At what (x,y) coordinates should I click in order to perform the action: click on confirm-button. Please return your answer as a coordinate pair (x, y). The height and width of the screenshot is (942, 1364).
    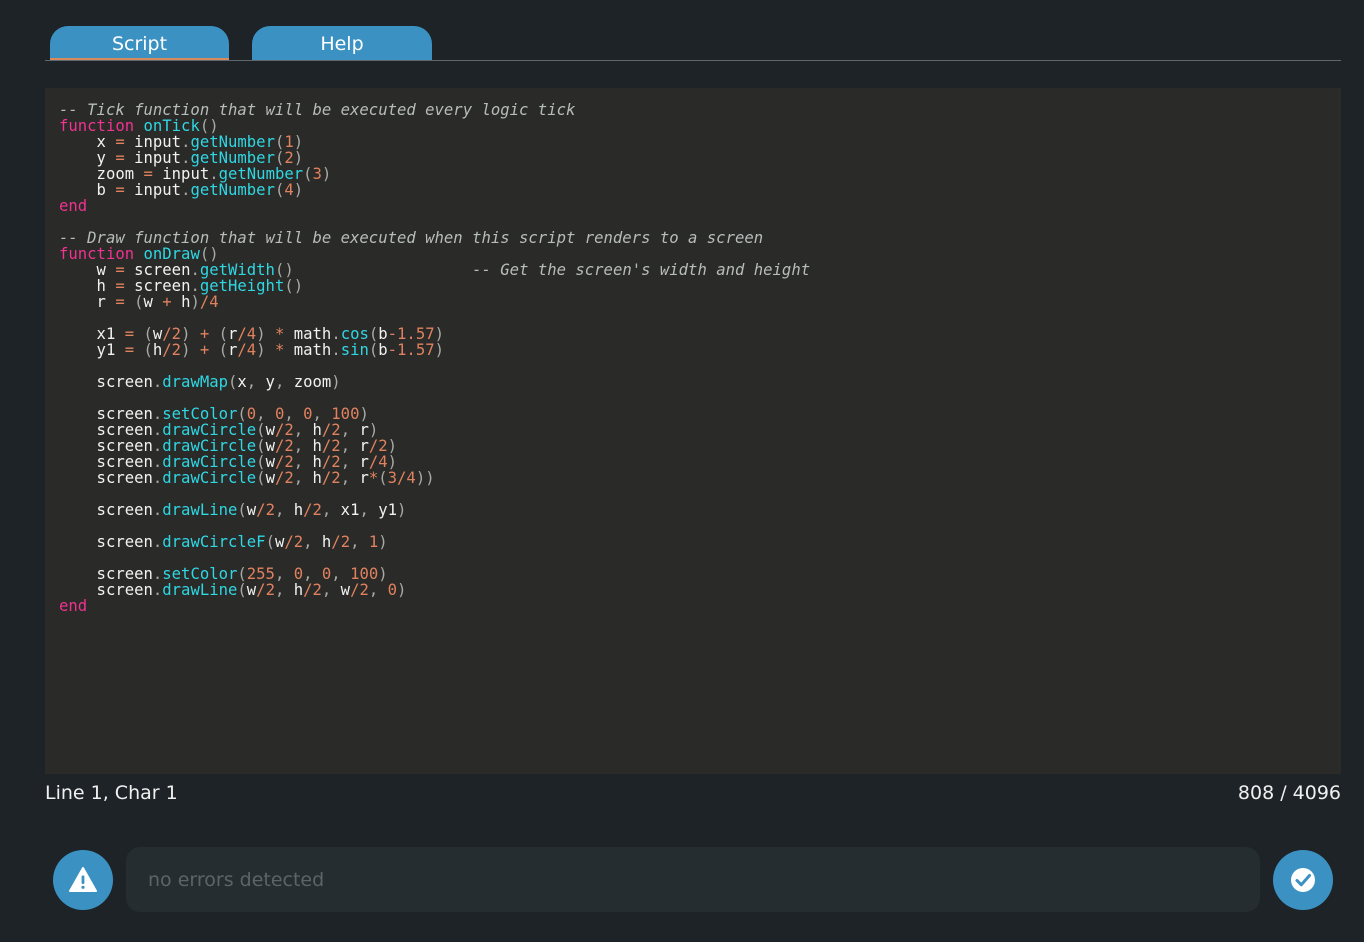
    Looking at the image, I should click on (1303, 880).